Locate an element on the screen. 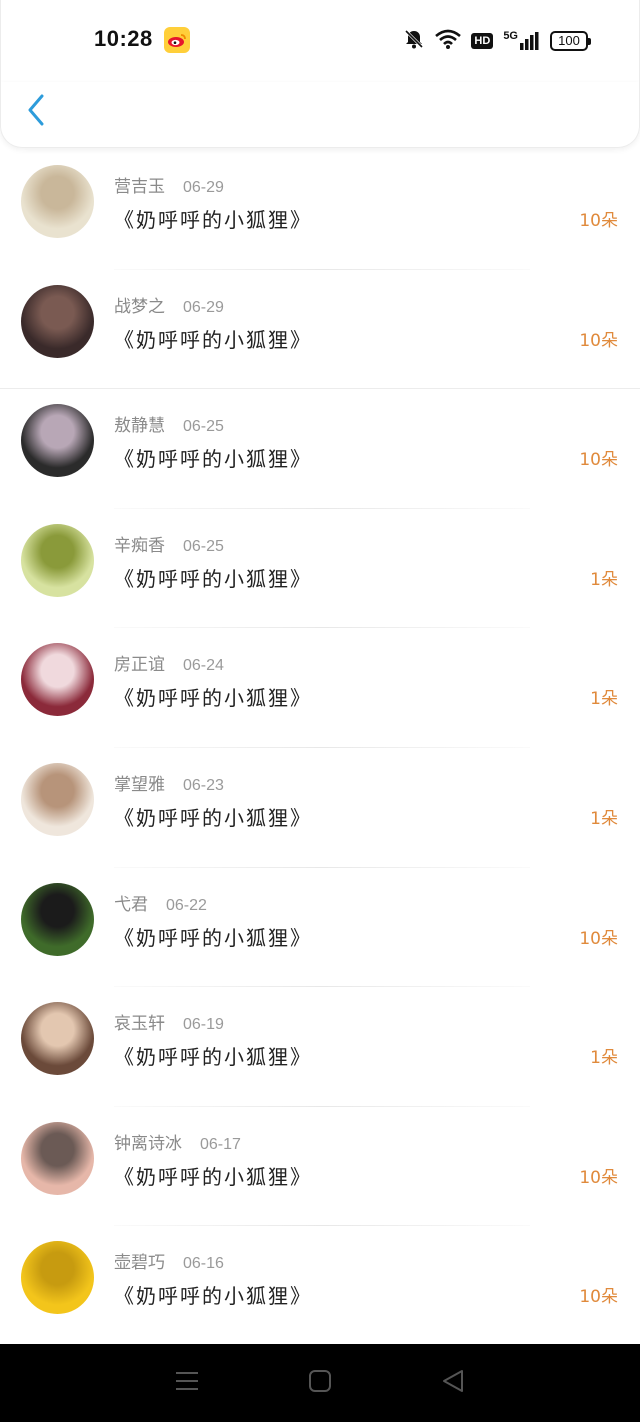 The image size is (640, 1422). user-name: 钟离诗冰 is located at coordinates (148, 1143).